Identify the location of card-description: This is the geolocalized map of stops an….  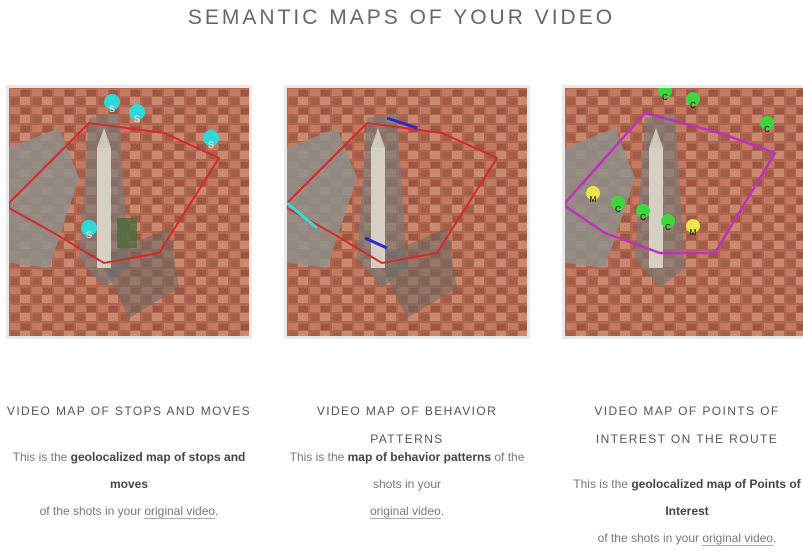
(129, 484).